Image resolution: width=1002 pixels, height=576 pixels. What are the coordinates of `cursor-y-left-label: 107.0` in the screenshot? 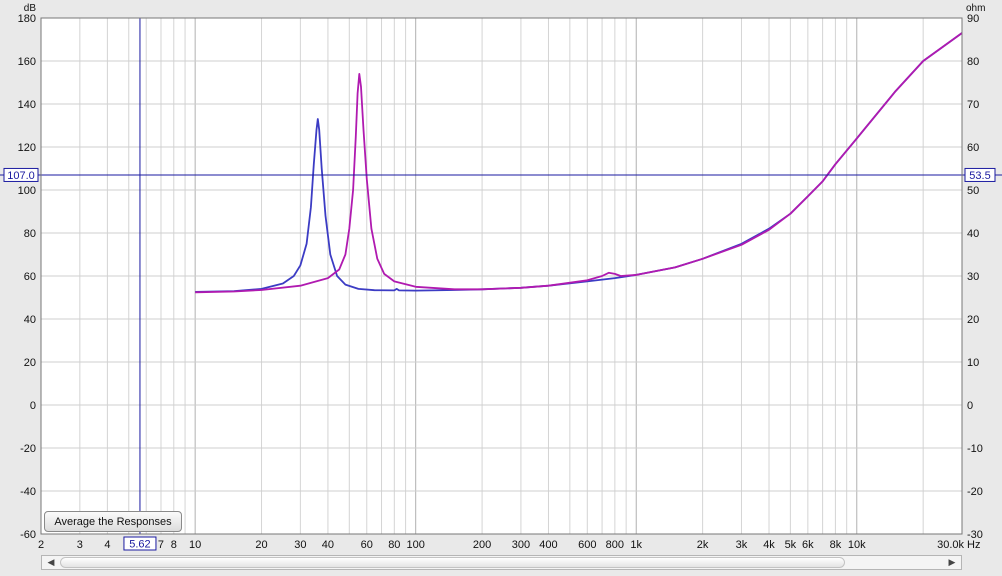 It's located at (21, 176).